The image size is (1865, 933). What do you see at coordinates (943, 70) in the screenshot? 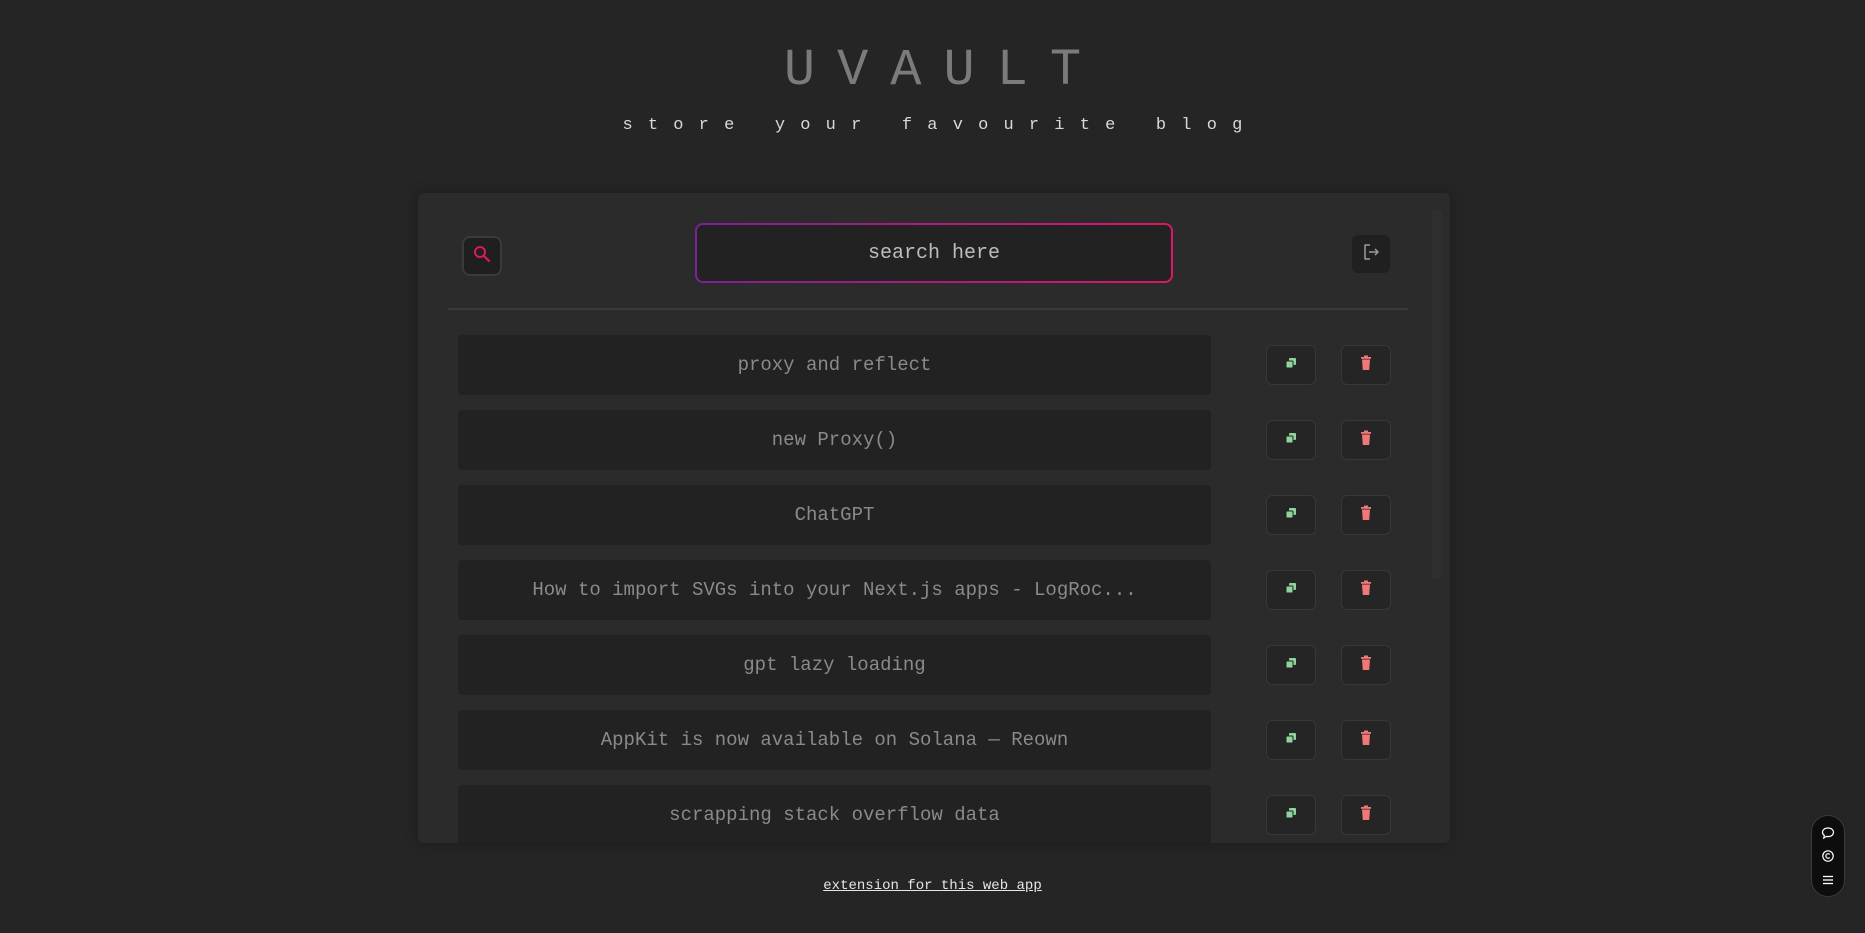
I see `app-title: UVAULT` at bounding box center [943, 70].